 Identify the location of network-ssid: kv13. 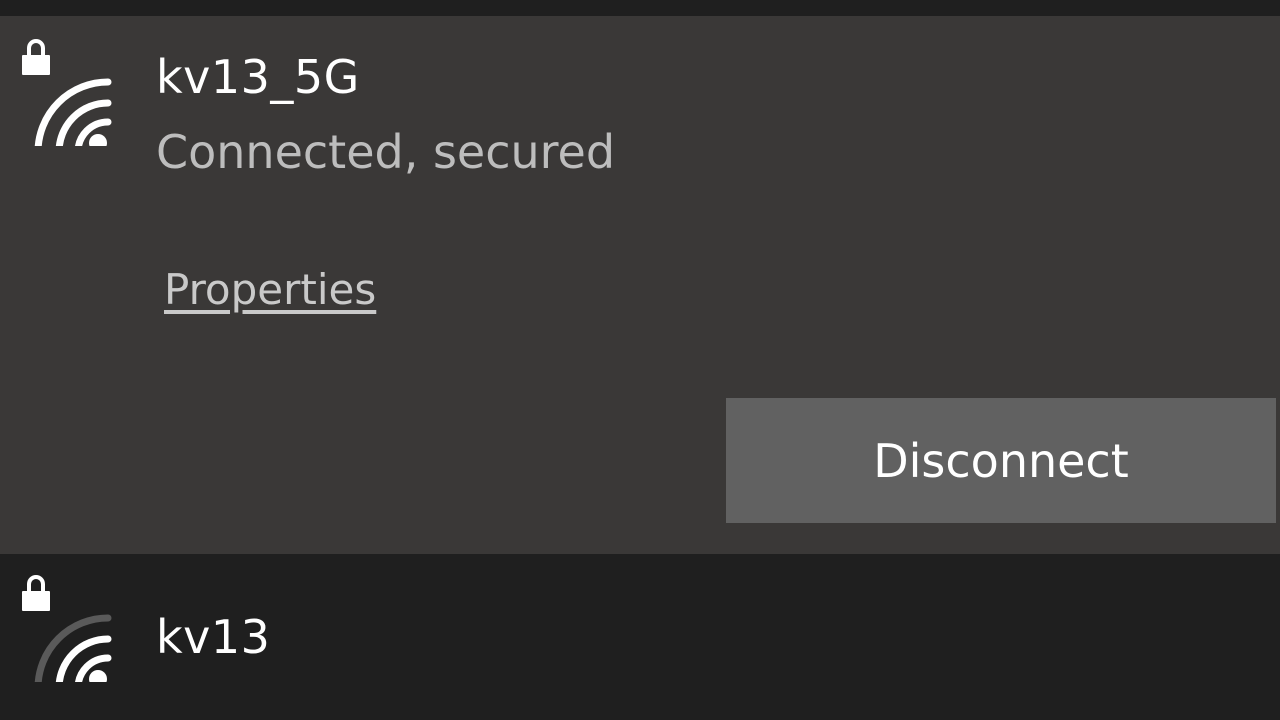
(213, 637).